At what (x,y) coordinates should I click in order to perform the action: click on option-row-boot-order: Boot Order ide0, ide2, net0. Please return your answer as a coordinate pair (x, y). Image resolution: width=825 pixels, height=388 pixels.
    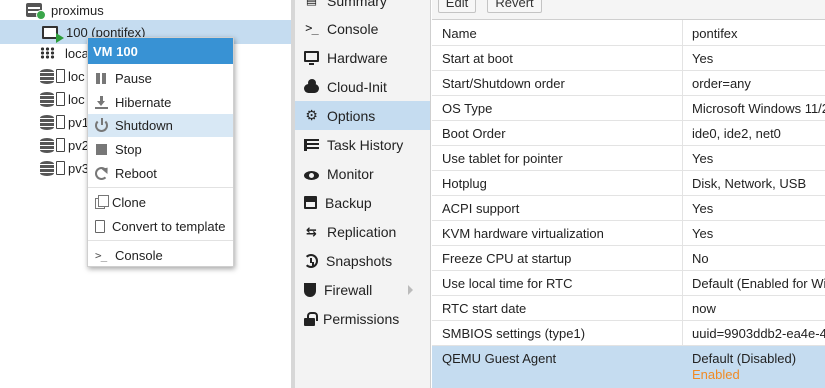
    Looking at the image, I should click on (628, 133).